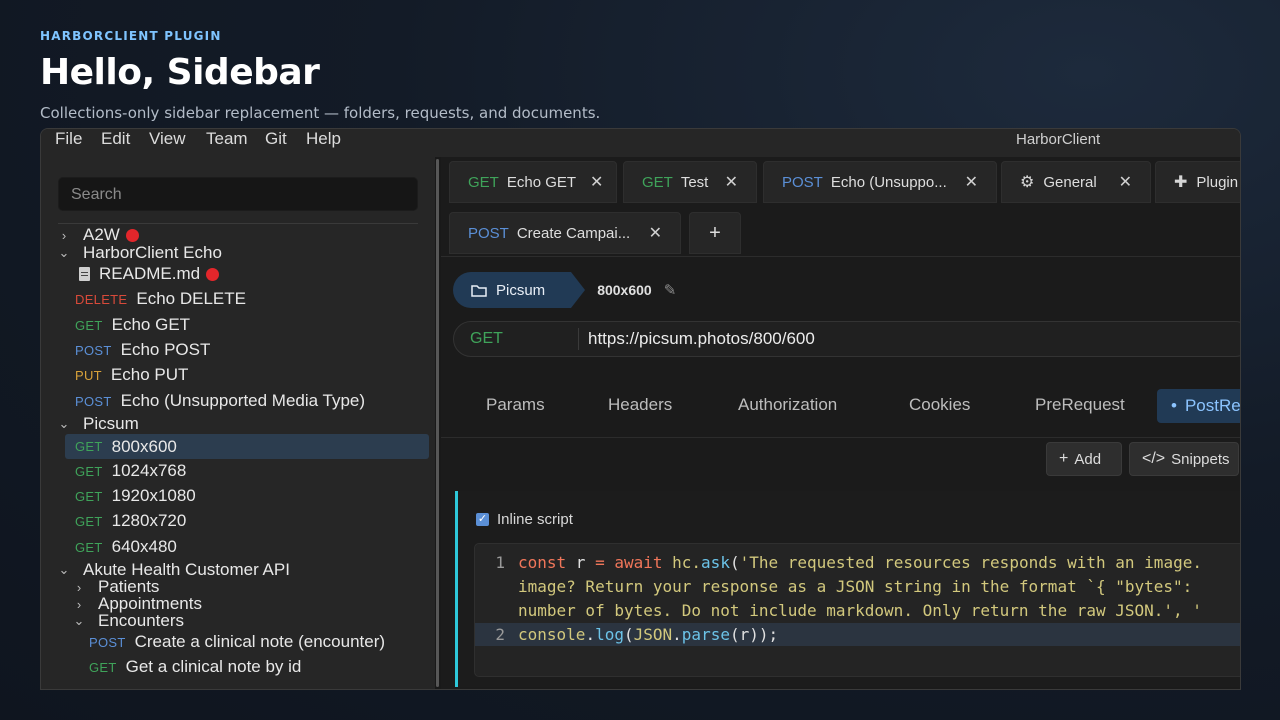 The width and height of the screenshot is (1280, 720). What do you see at coordinates (884, 339) in the screenshot?
I see `url-input` at bounding box center [884, 339].